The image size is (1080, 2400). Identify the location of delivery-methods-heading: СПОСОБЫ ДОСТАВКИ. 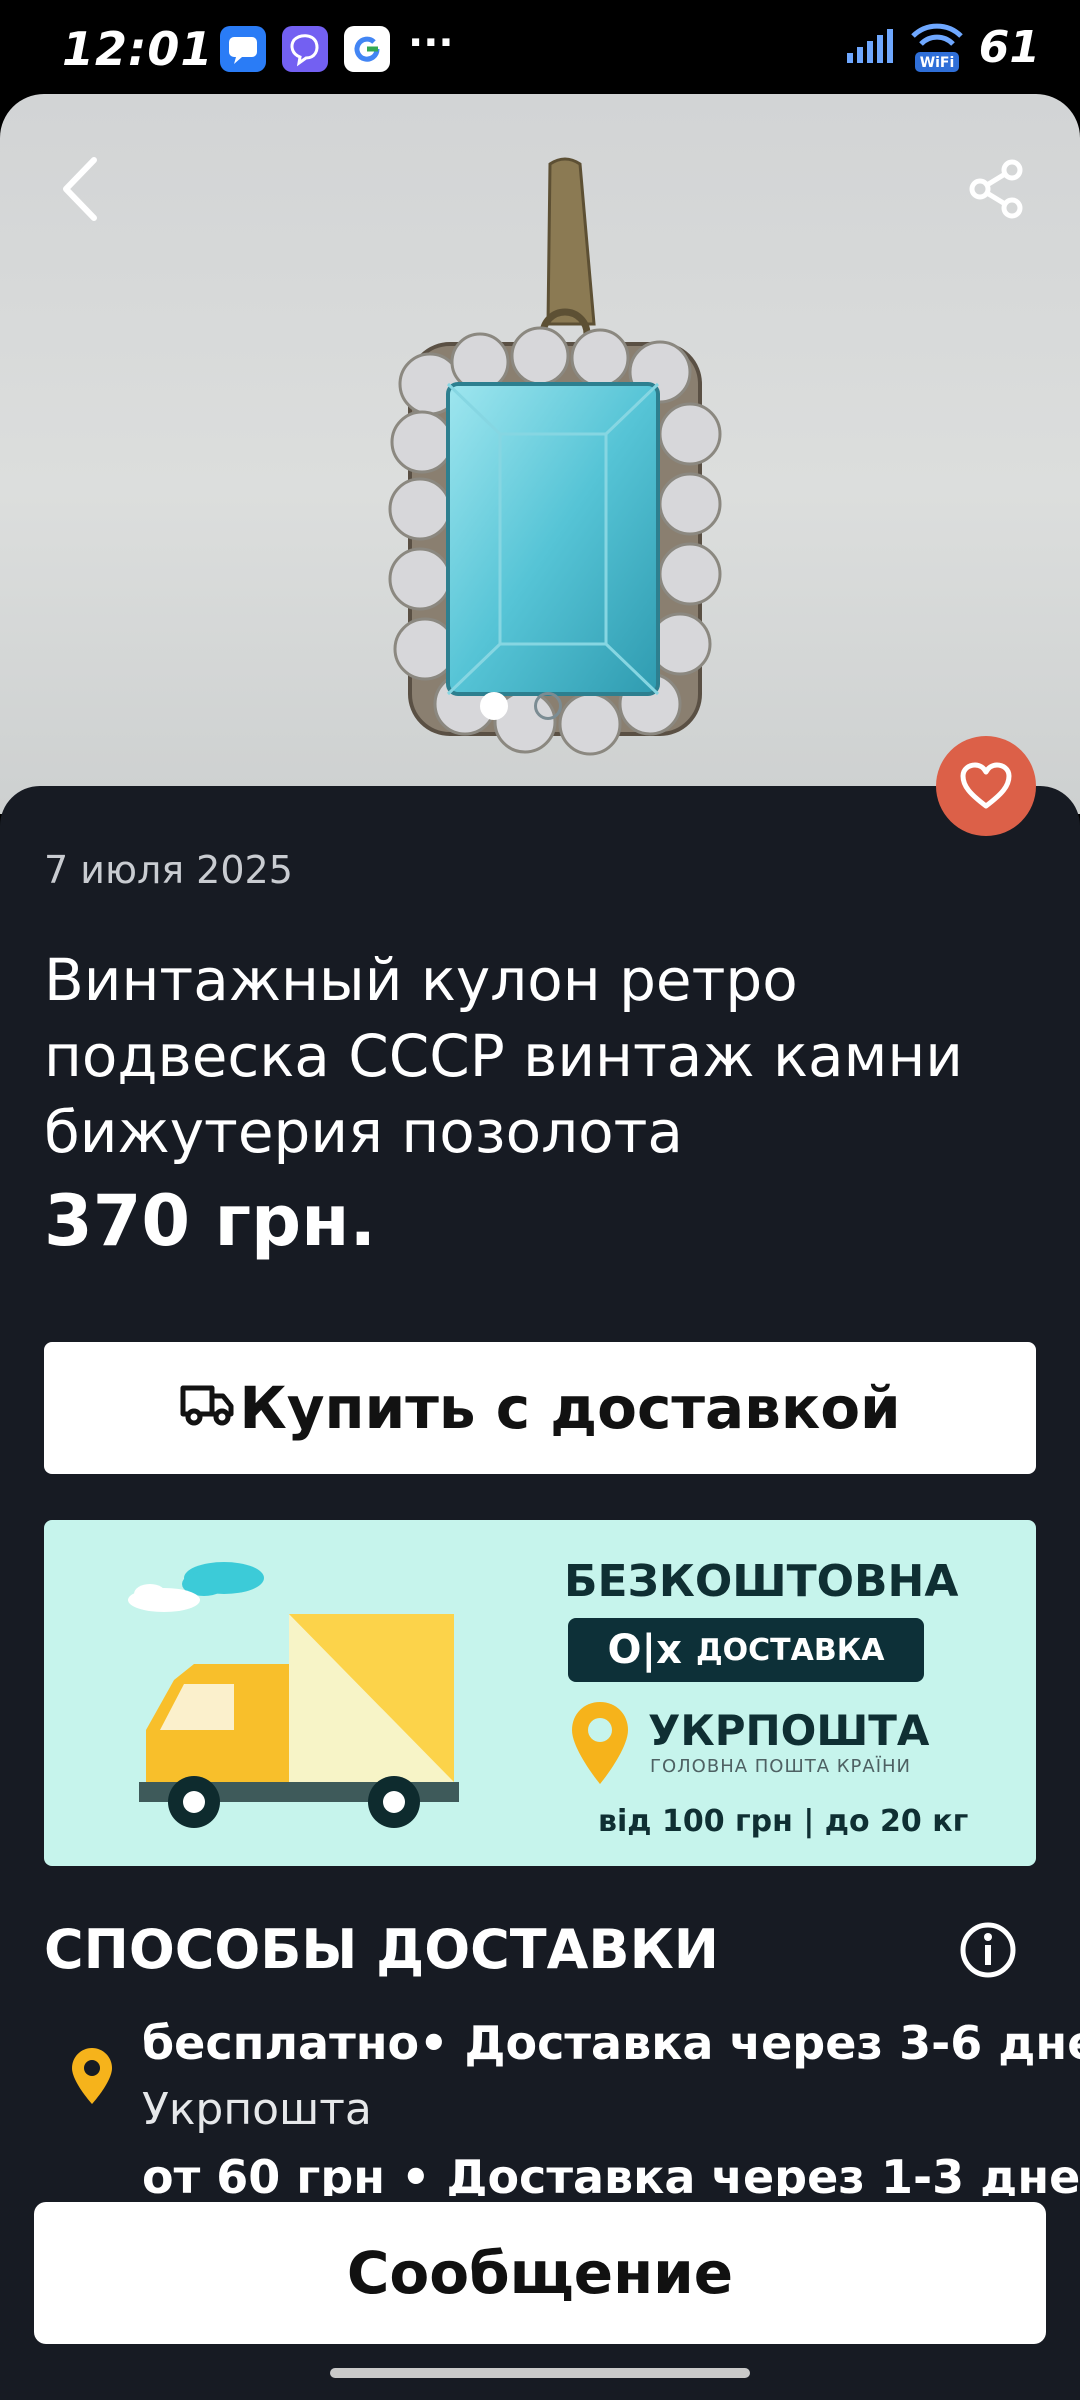
(381, 1949).